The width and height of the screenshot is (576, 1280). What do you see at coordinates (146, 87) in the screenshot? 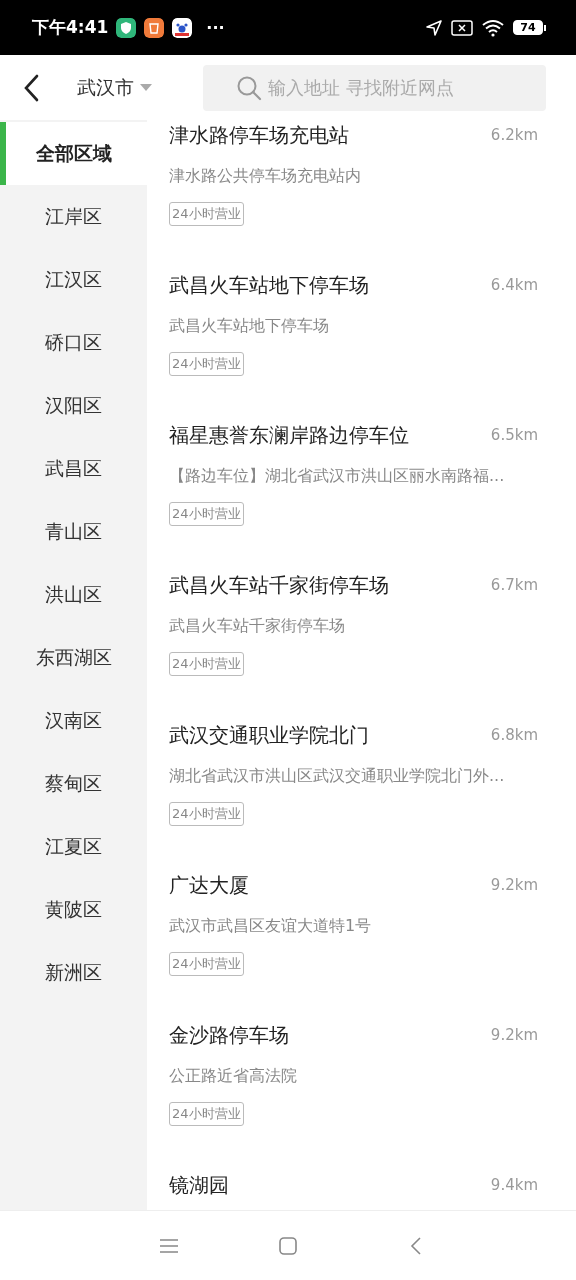
I see `caret-icon` at bounding box center [146, 87].